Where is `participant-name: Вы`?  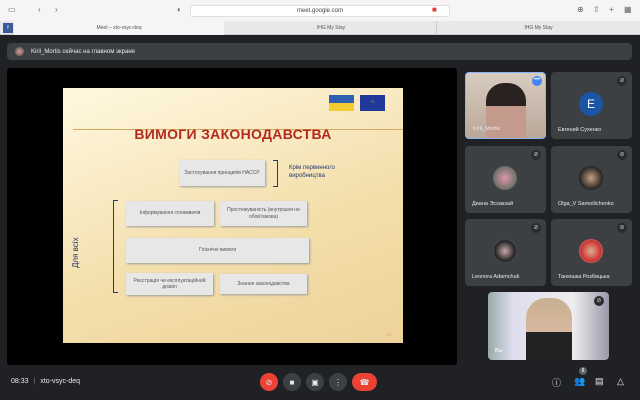
participant-name: Вы is located at coordinates (499, 351).